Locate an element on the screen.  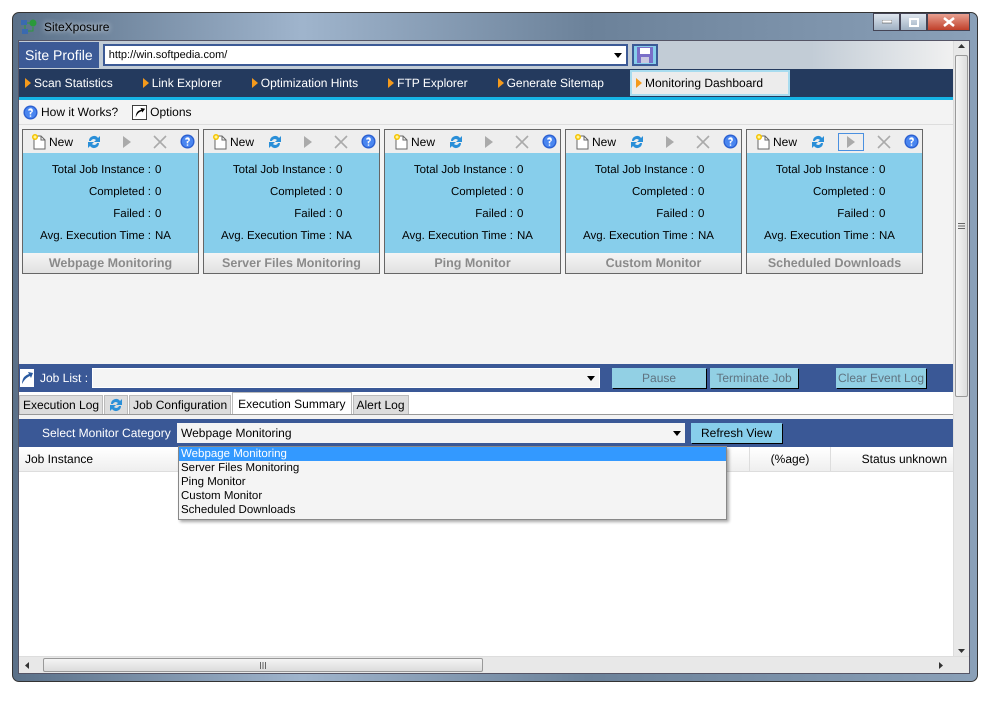
monitor-title: Server Files Monitoring is located at coordinates (291, 263).